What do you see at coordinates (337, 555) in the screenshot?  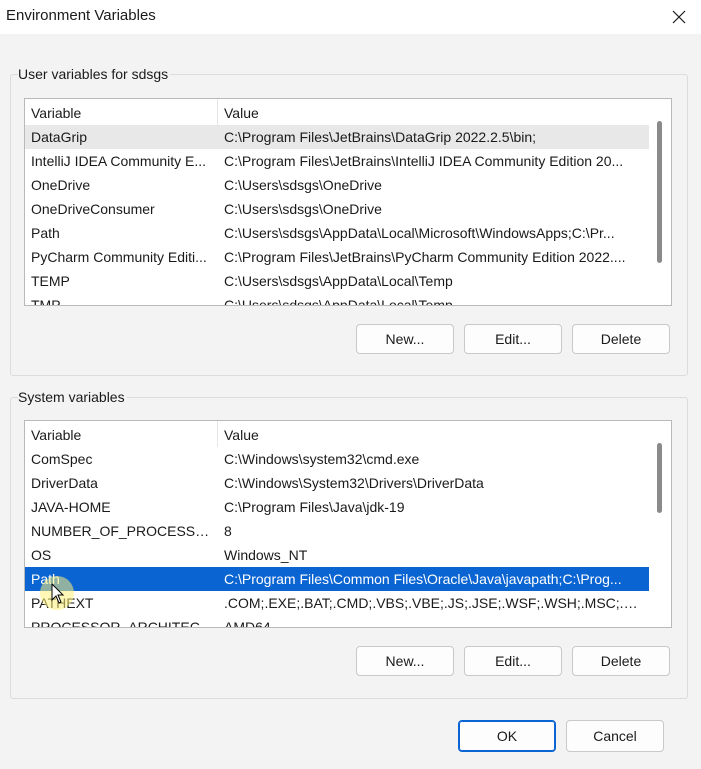 I see `table-row: OS Windows_NT` at bounding box center [337, 555].